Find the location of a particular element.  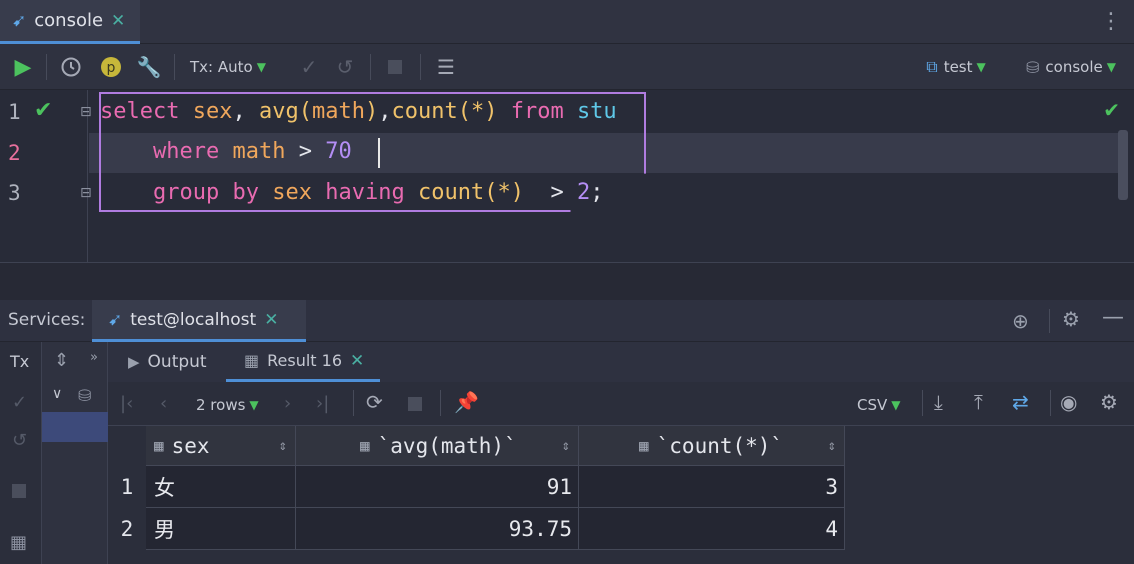

stop-button is located at coordinates (395, 67).